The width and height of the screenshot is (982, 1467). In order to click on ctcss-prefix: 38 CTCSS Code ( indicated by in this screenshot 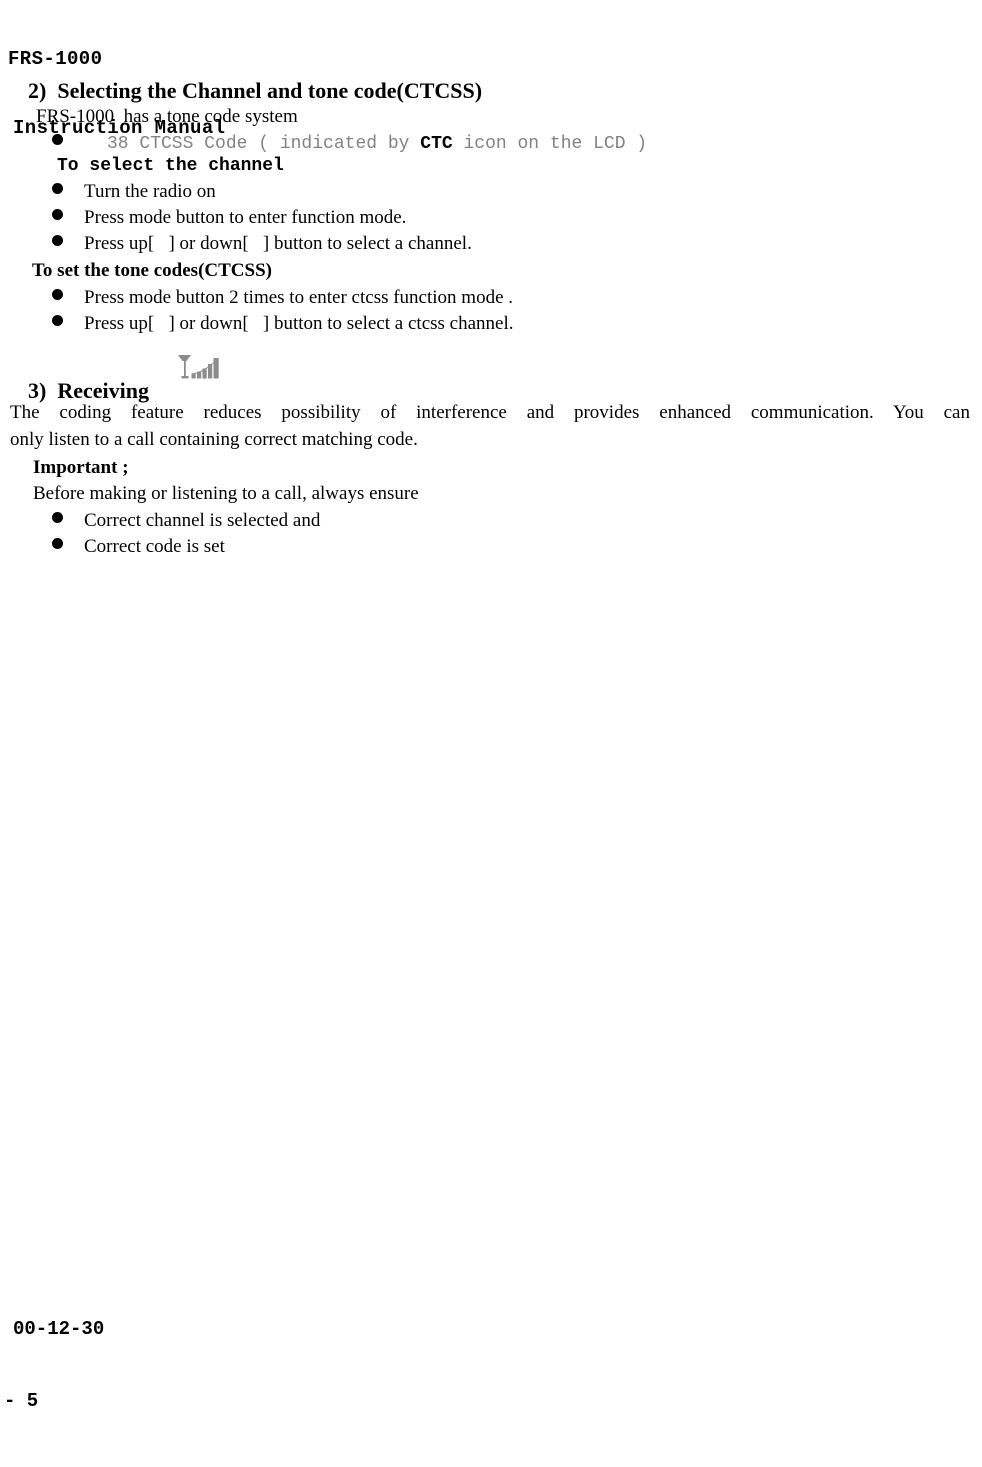, I will do `click(264, 144)`.